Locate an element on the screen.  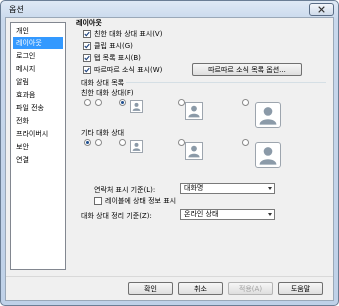
close-button is located at coordinates (321, 9).